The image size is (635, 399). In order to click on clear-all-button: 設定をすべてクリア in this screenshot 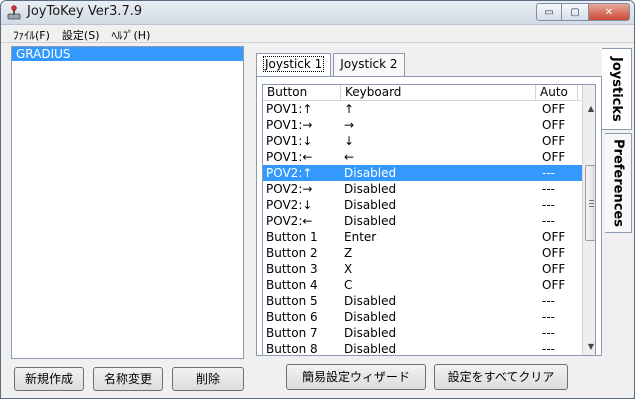, I will do `click(501, 377)`.